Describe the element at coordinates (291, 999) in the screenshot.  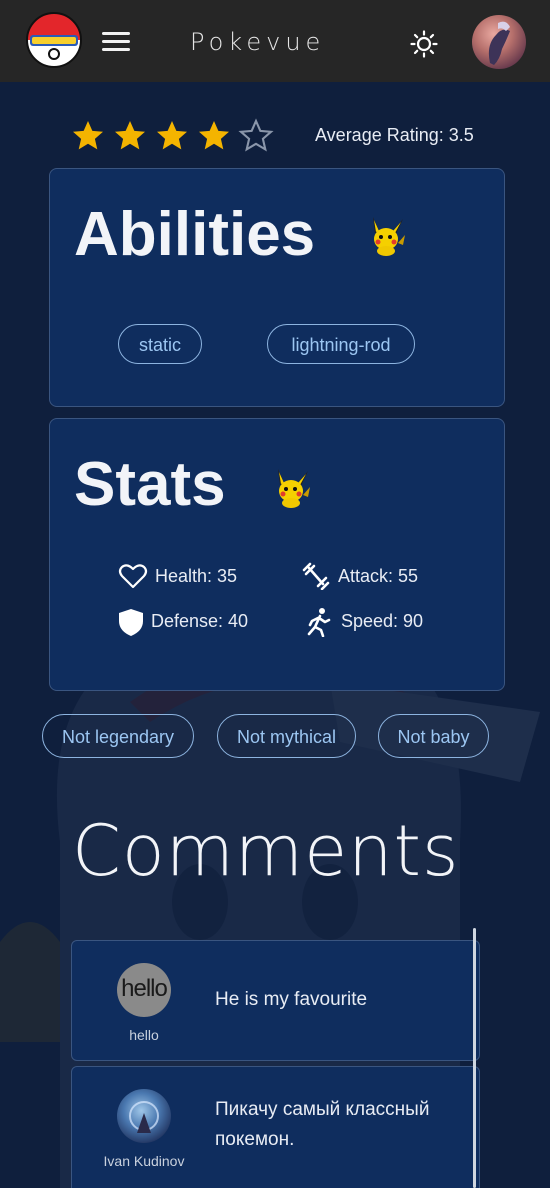
I see `comment-text: He is my favourite` at that location.